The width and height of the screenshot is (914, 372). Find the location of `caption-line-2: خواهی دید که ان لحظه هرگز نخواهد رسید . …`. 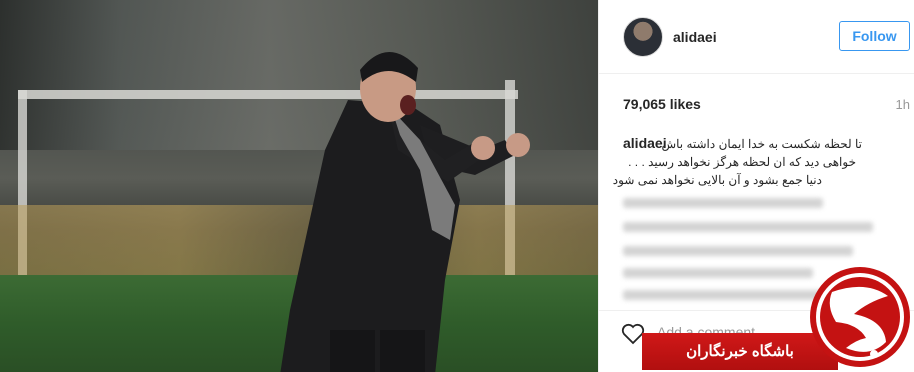

caption-line-2: خواهی دید که ان لحظه هرگز نخواهد رسید . … is located at coordinates (742, 162).